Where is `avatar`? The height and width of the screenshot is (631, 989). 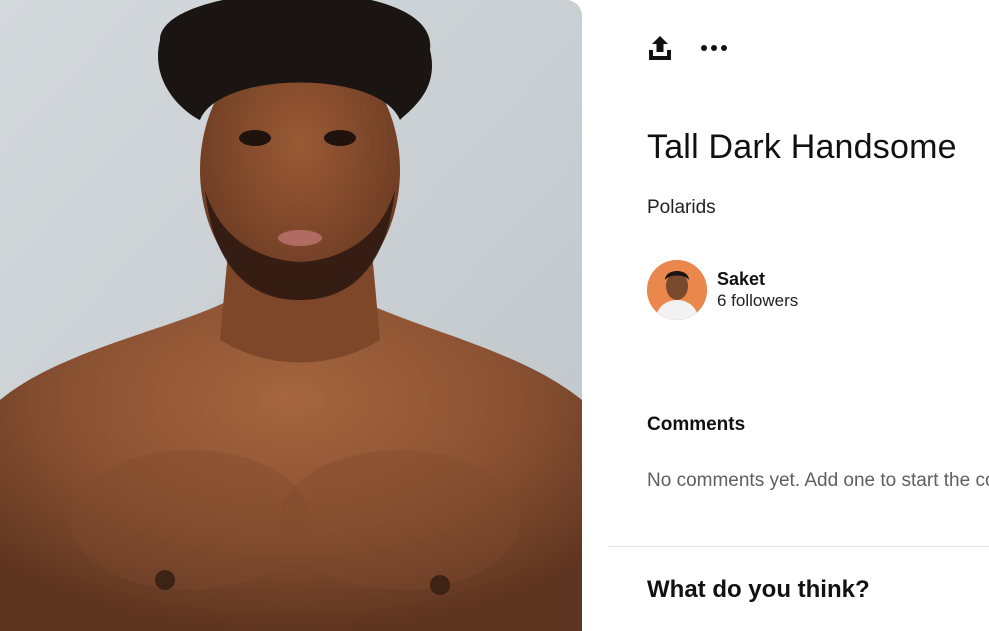
avatar is located at coordinates (677, 290).